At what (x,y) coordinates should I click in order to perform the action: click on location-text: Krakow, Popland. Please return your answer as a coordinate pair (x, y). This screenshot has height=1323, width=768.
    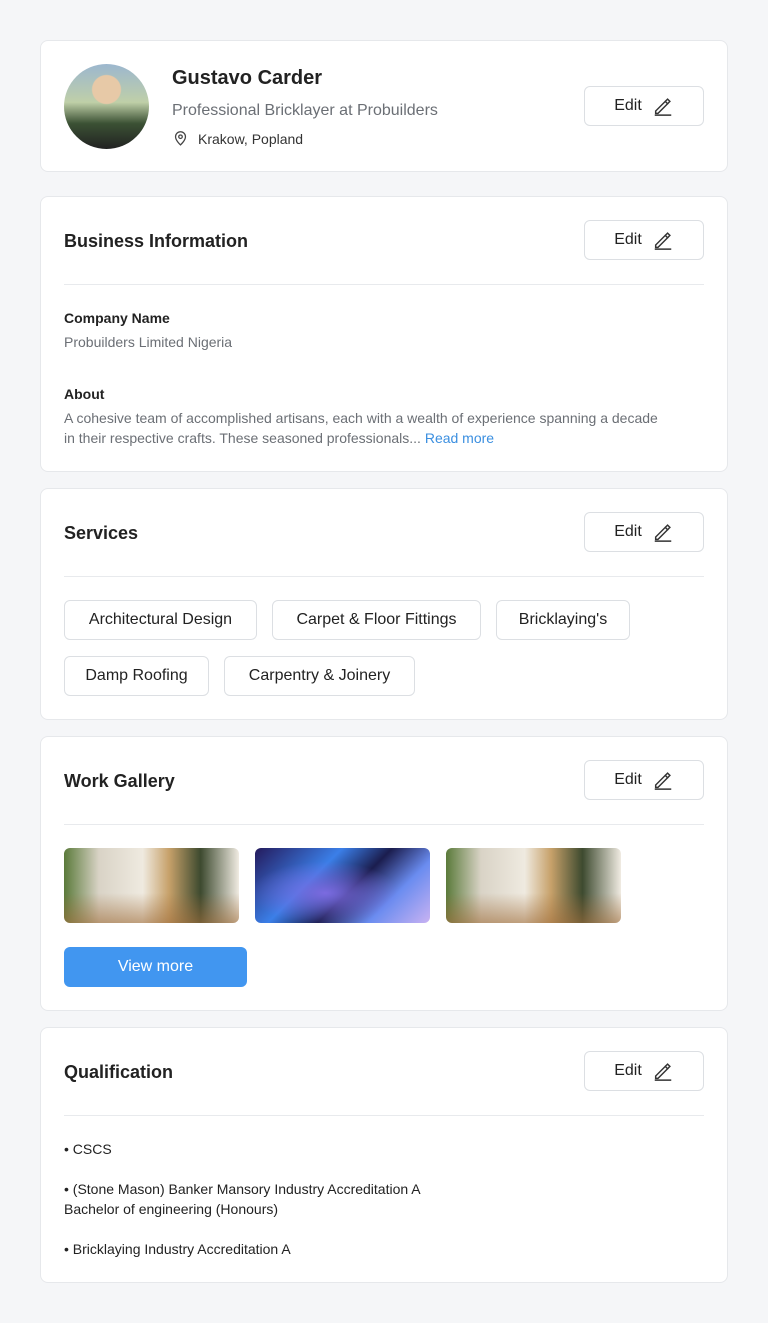
    Looking at the image, I should click on (251, 138).